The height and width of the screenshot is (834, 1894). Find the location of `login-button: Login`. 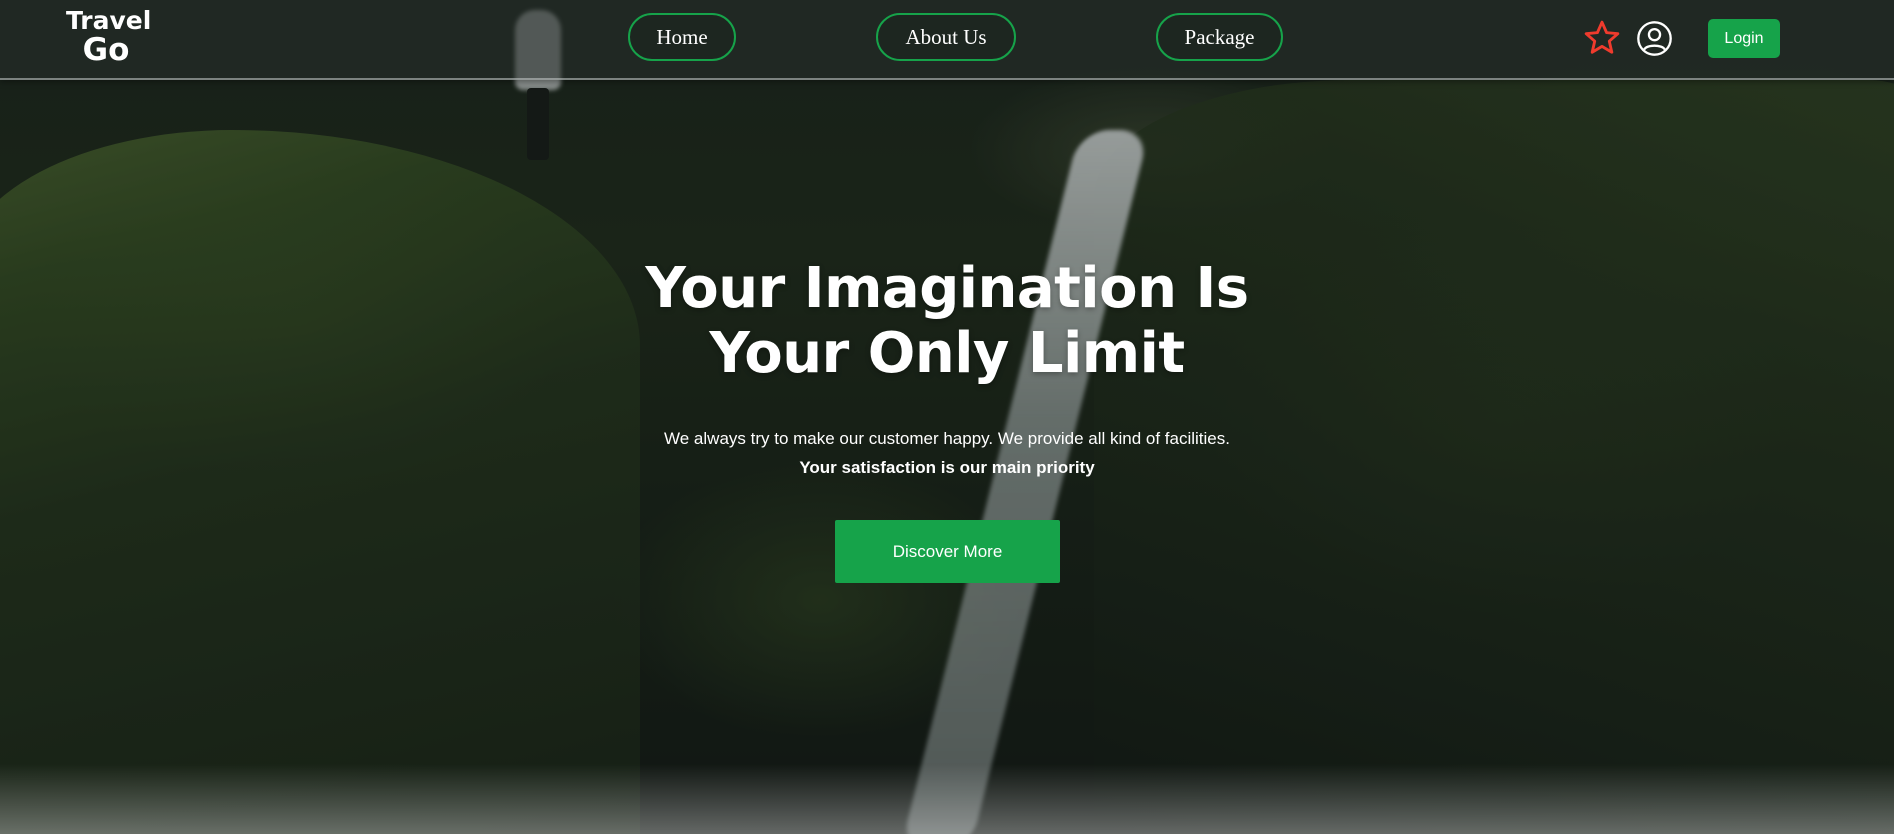

login-button: Login is located at coordinates (1744, 38).